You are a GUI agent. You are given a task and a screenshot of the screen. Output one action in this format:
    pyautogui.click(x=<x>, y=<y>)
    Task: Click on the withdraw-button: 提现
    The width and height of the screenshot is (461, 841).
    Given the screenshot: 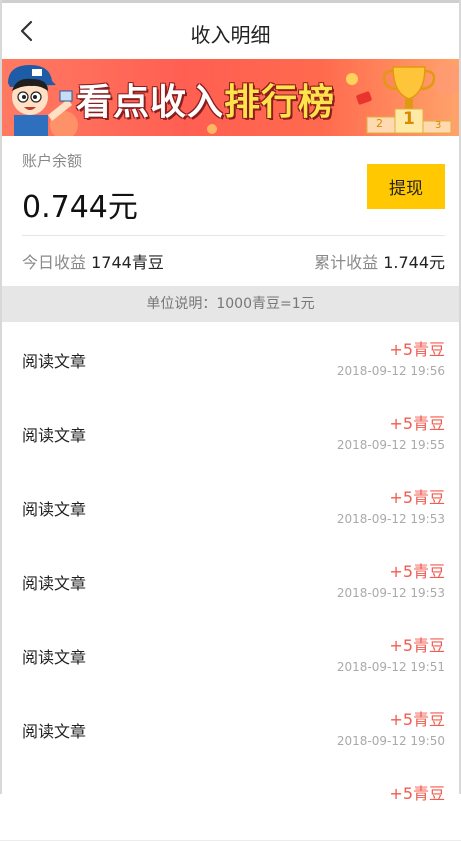 What is the action you would take?
    pyautogui.click(x=406, y=186)
    